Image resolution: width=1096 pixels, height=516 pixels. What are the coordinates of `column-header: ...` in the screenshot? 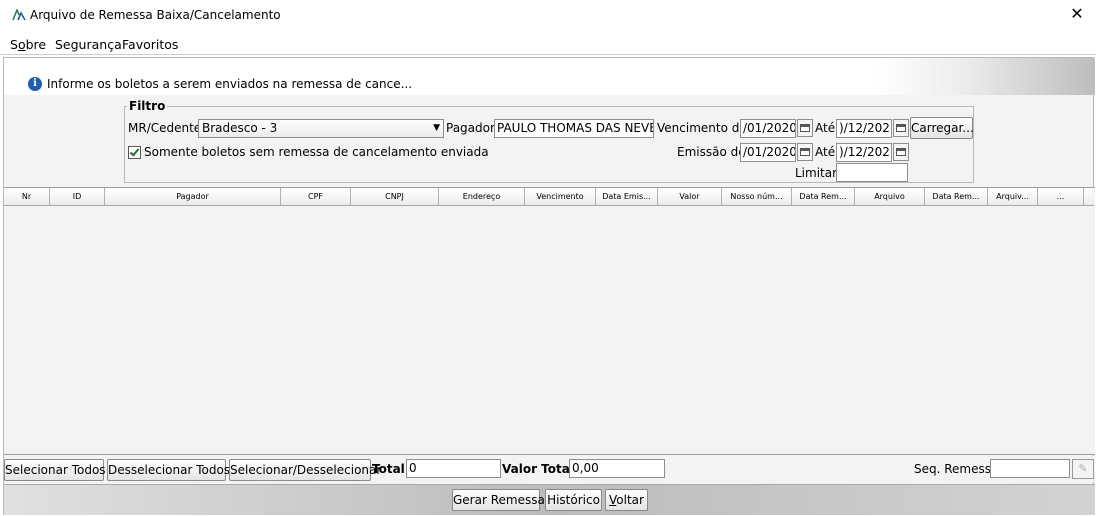 It's located at (1061, 197).